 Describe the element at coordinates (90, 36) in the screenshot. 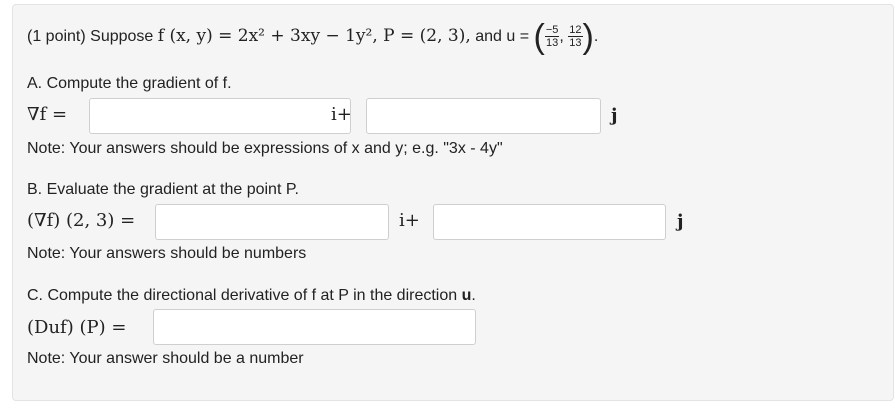

I see `points-text: (1 point) Suppose` at that location.